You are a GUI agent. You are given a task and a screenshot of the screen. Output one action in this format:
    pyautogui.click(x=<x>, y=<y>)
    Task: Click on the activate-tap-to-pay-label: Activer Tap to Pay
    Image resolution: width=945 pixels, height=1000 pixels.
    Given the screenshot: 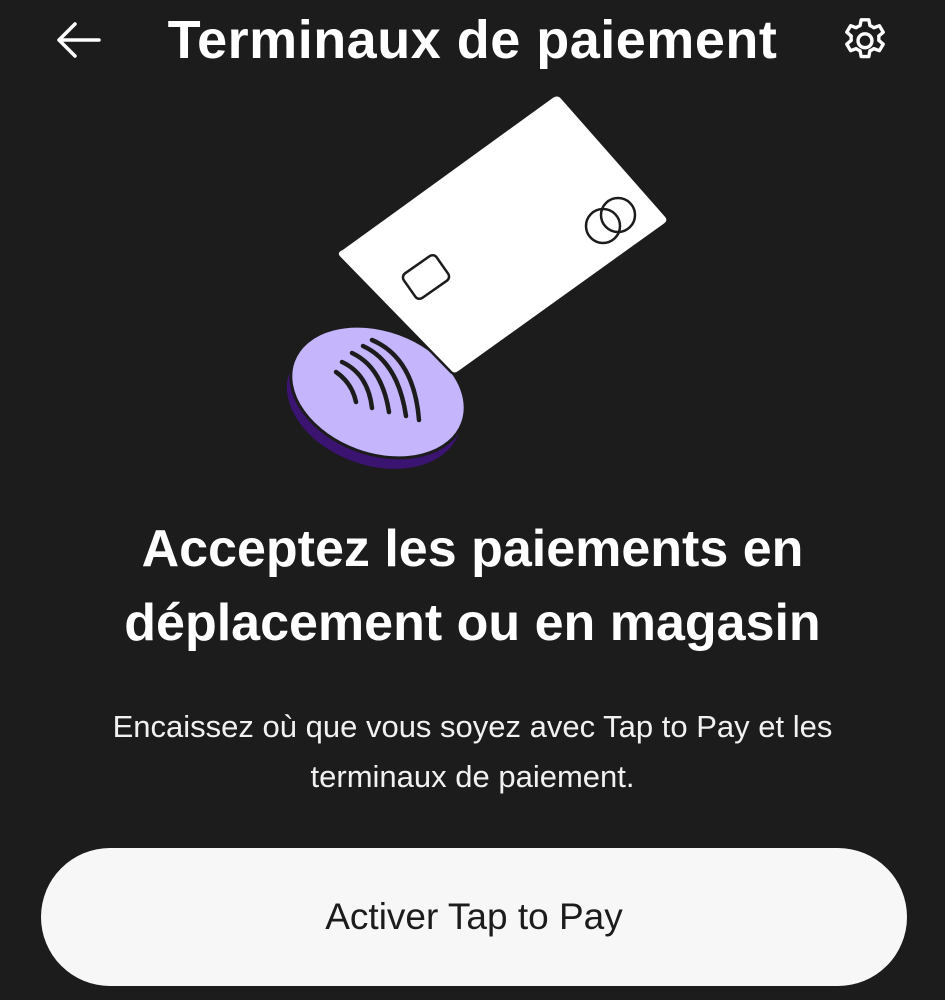 What is the action you would take?
    pyautogui.click(x=474, y=916)
    